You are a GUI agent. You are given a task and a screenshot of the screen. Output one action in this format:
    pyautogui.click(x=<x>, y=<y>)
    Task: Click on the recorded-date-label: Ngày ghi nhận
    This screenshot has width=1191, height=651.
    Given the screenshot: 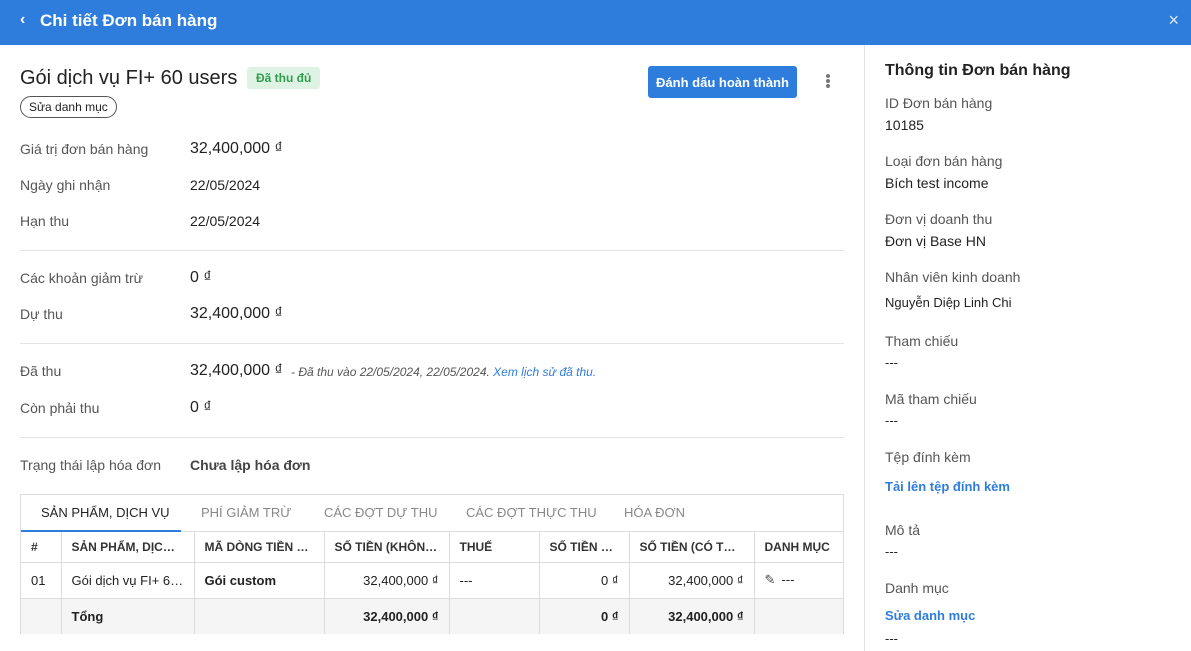 What is the action you would take?
    pyautogui.click(x=65, y=185)
    